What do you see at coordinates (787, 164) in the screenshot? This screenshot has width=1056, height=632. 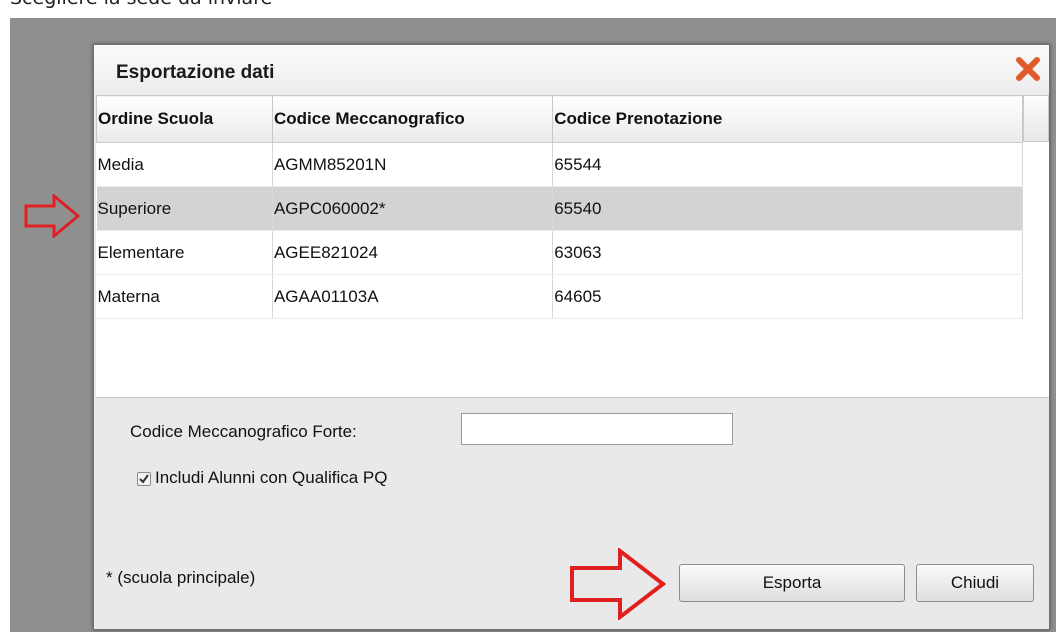 I see `cell-codice-prenotazione: 65544` at bounding box center [787, 164].